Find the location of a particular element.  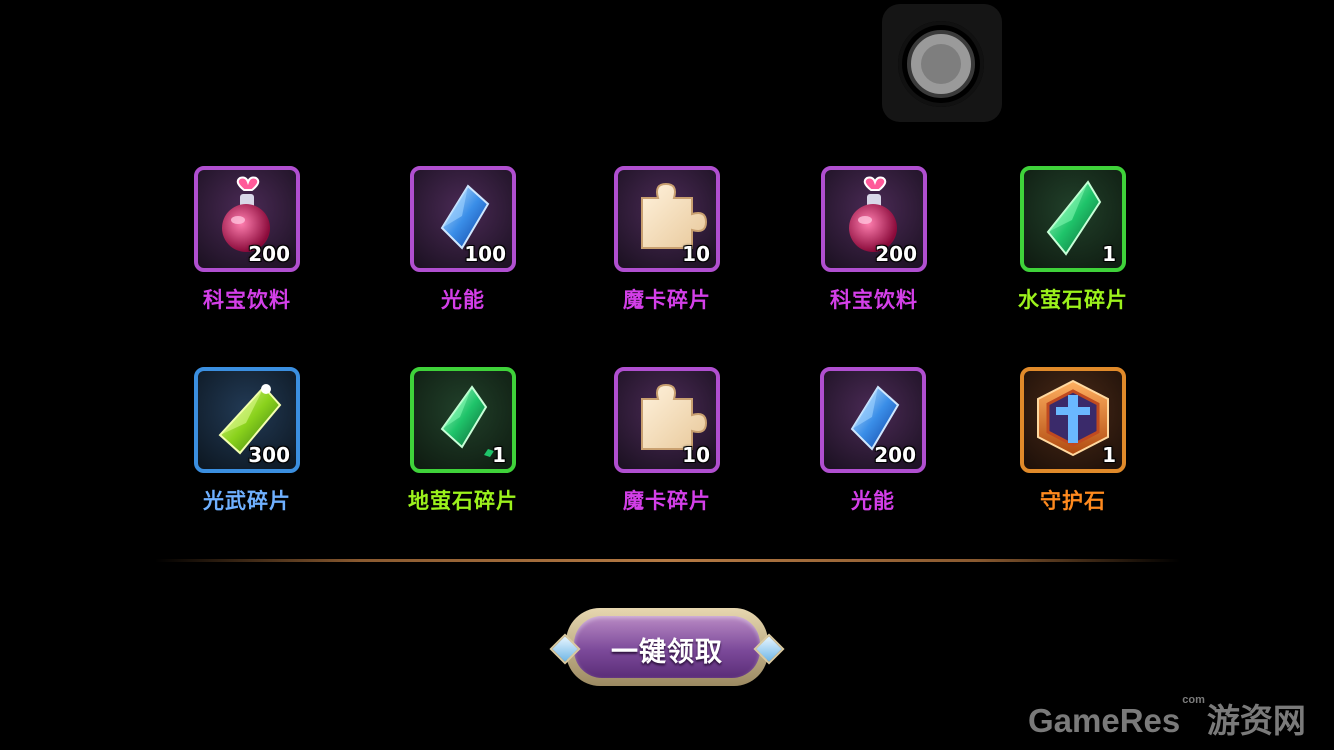

floating-button-knob is located at coordinates (941, 64).